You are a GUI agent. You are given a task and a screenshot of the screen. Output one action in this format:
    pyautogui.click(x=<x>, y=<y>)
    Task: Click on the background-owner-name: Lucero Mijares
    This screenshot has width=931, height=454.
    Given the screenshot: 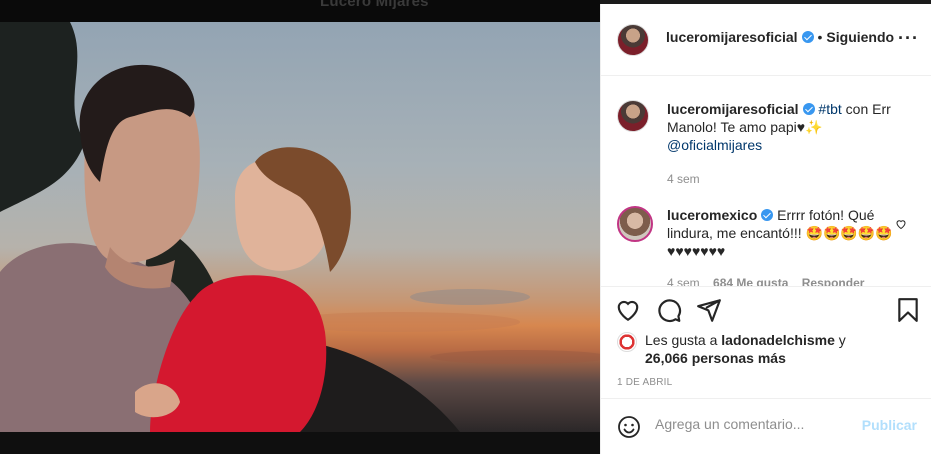 What is the action you would take?
    pyautogui.click(x=374, y=5)
    